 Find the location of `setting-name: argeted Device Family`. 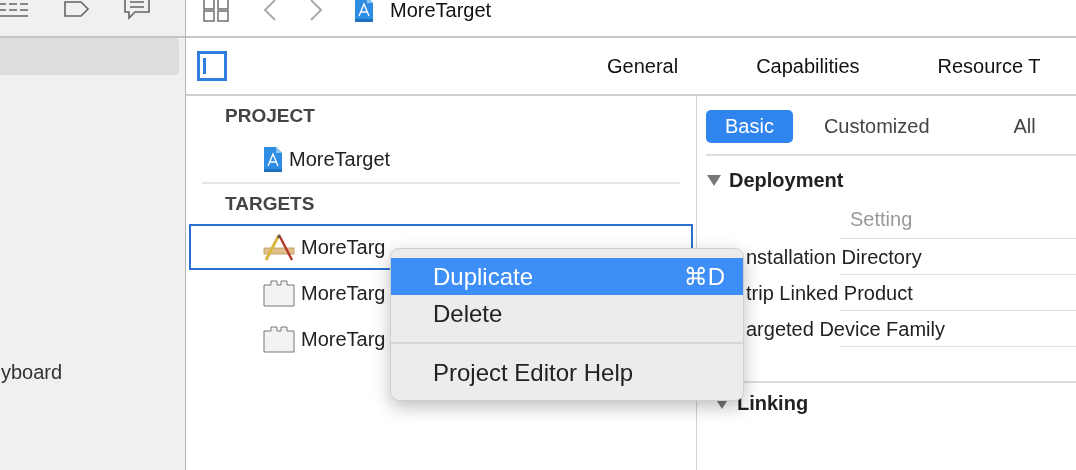

setting-name: argeted Device Family is located at coordinates (845, 329).